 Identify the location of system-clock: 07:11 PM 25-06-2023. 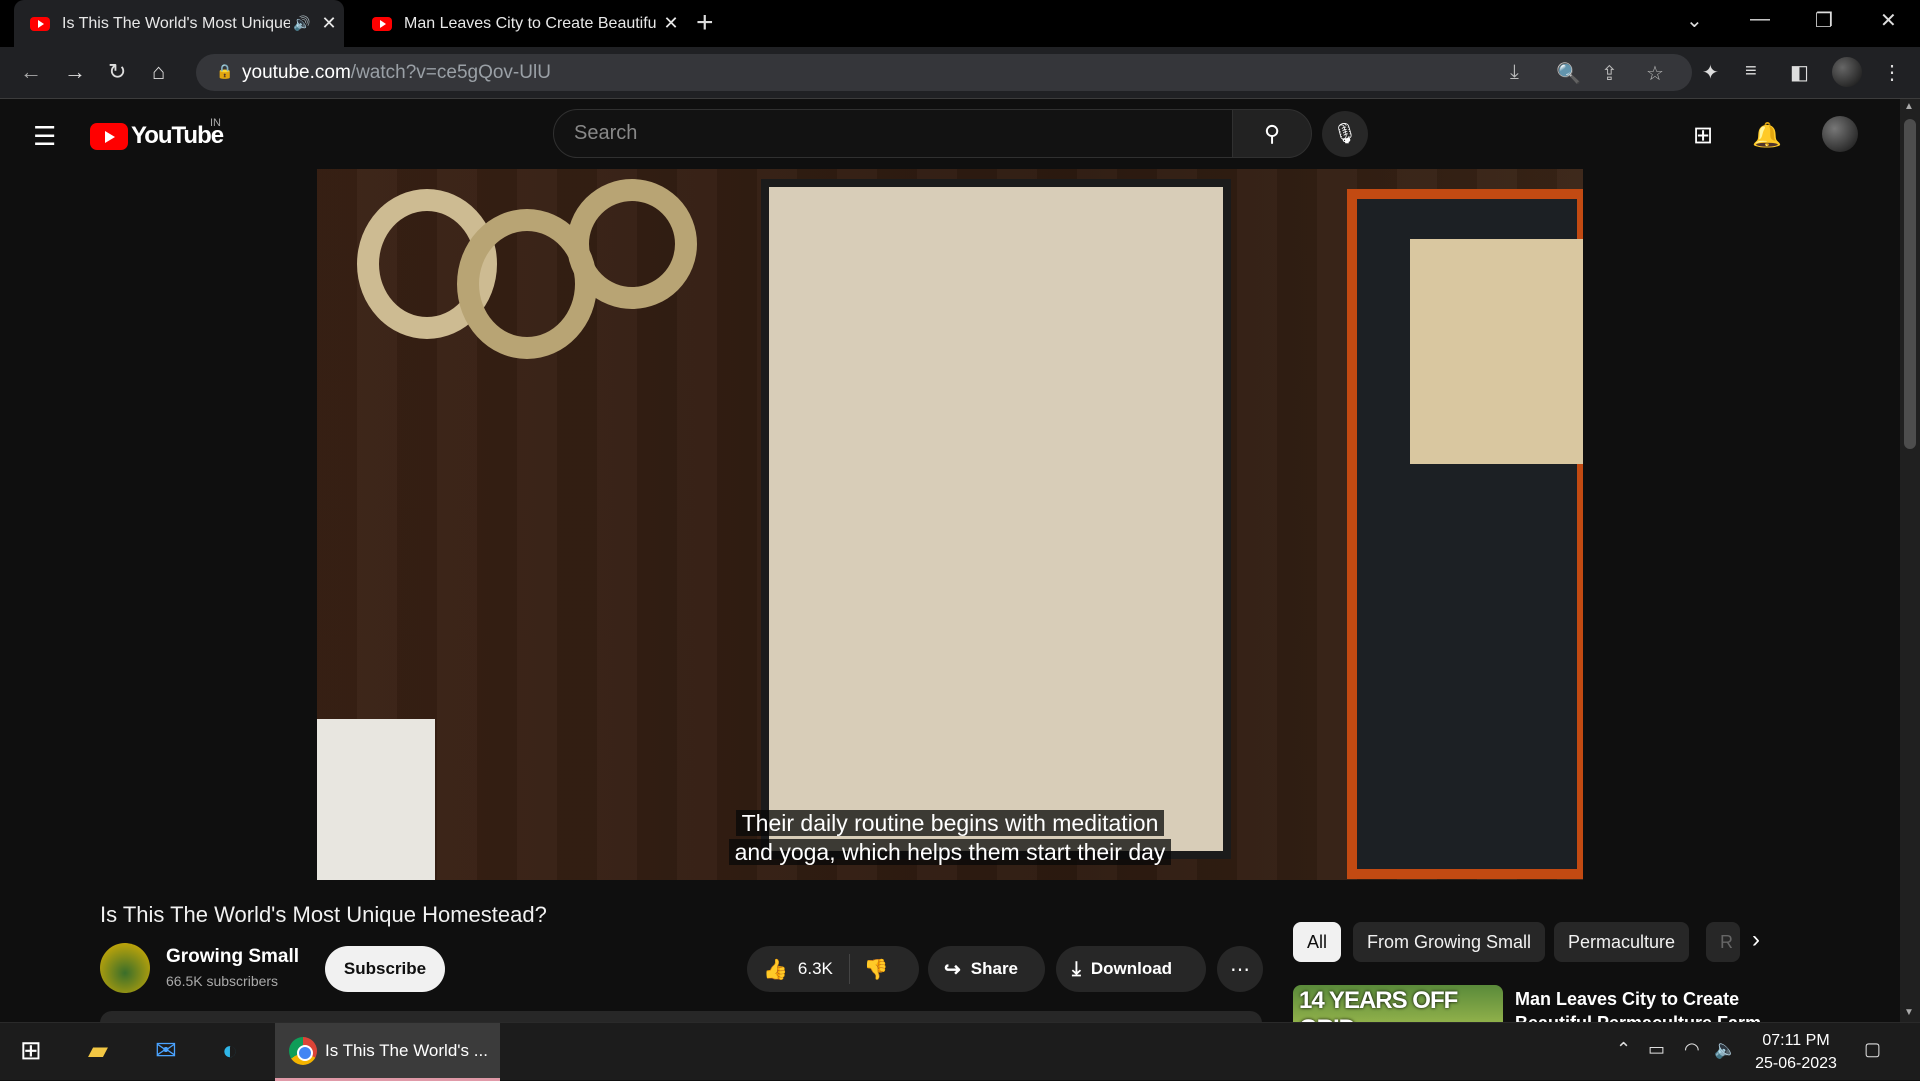
(1796, 1052).